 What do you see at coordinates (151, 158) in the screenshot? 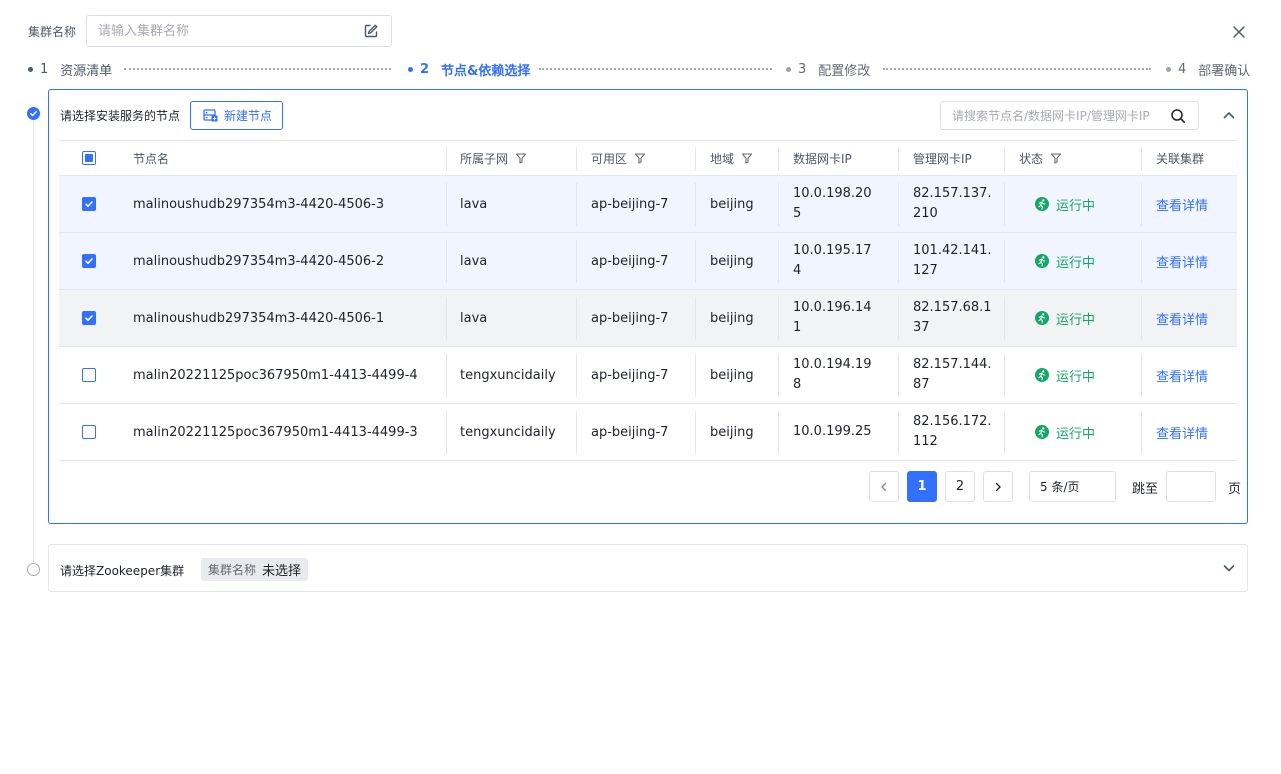
I see `col-name: 节点名` at bounding box center [151, 158].